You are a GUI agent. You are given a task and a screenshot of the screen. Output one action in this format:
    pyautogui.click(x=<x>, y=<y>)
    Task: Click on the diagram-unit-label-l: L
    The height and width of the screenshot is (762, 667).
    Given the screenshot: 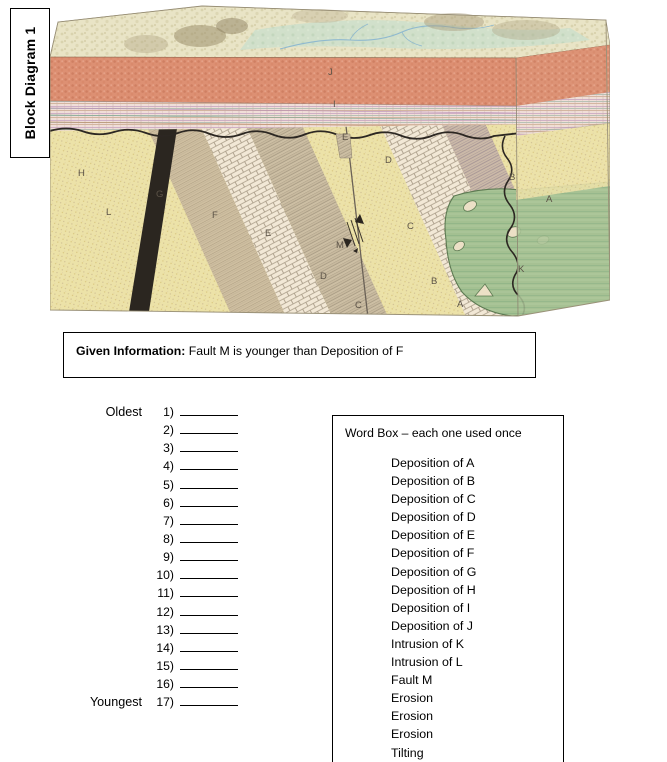 What is the action you would take?
    pyautogui.click(x=108, y=212)
    